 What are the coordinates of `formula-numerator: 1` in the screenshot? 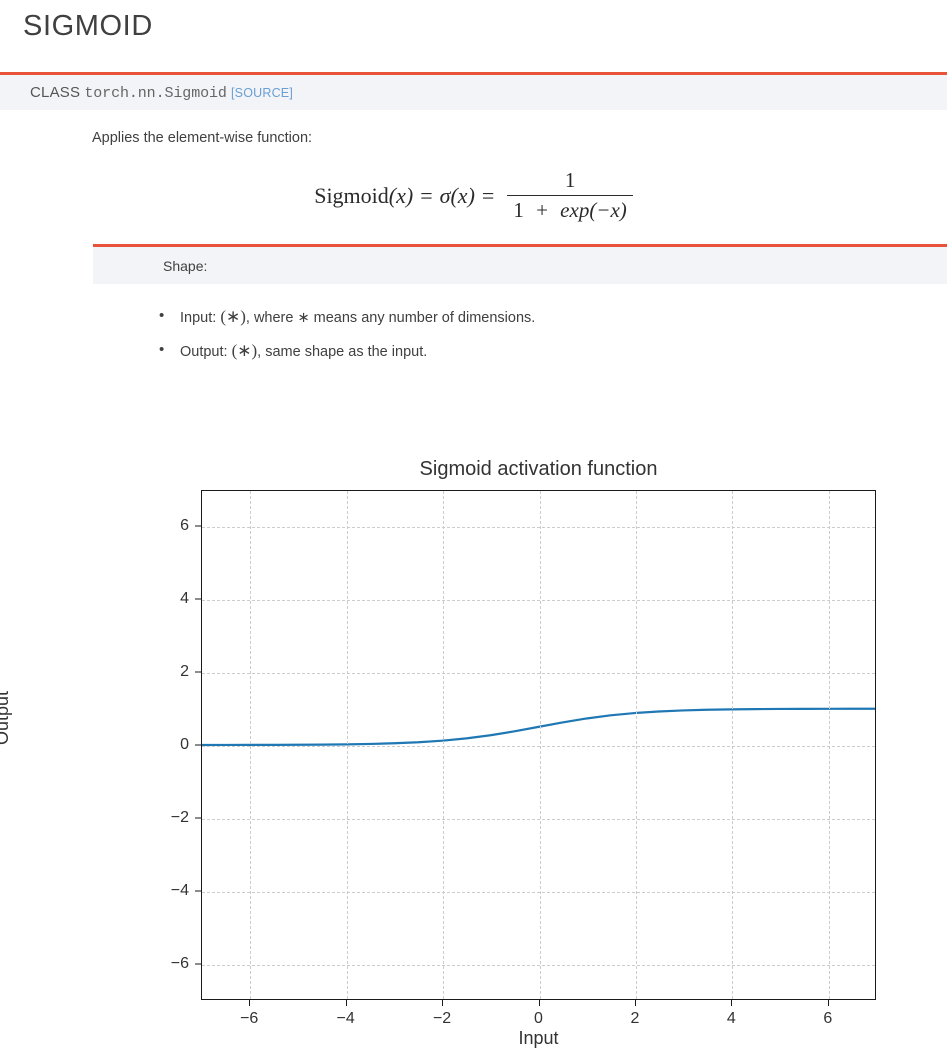 It's located at (570, 180).